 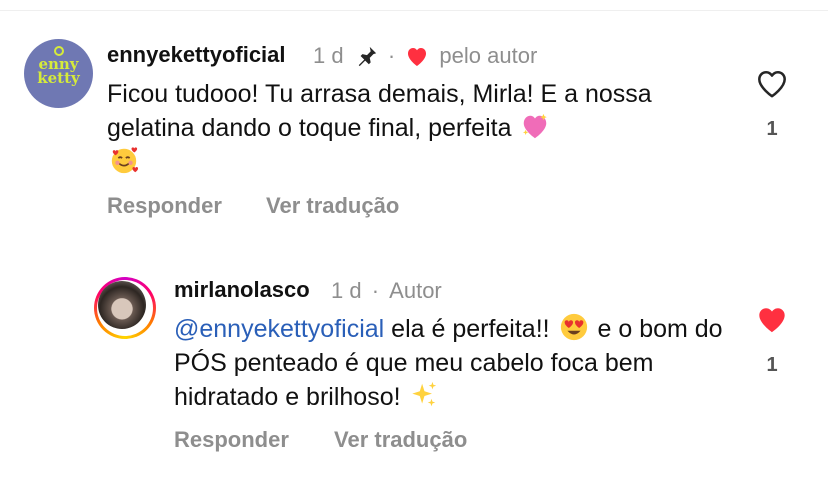 What do you see at coordinates (231, 440) in the screenshot?
I see `reply-reply-button: Responder` at bounding box center [231, 440].